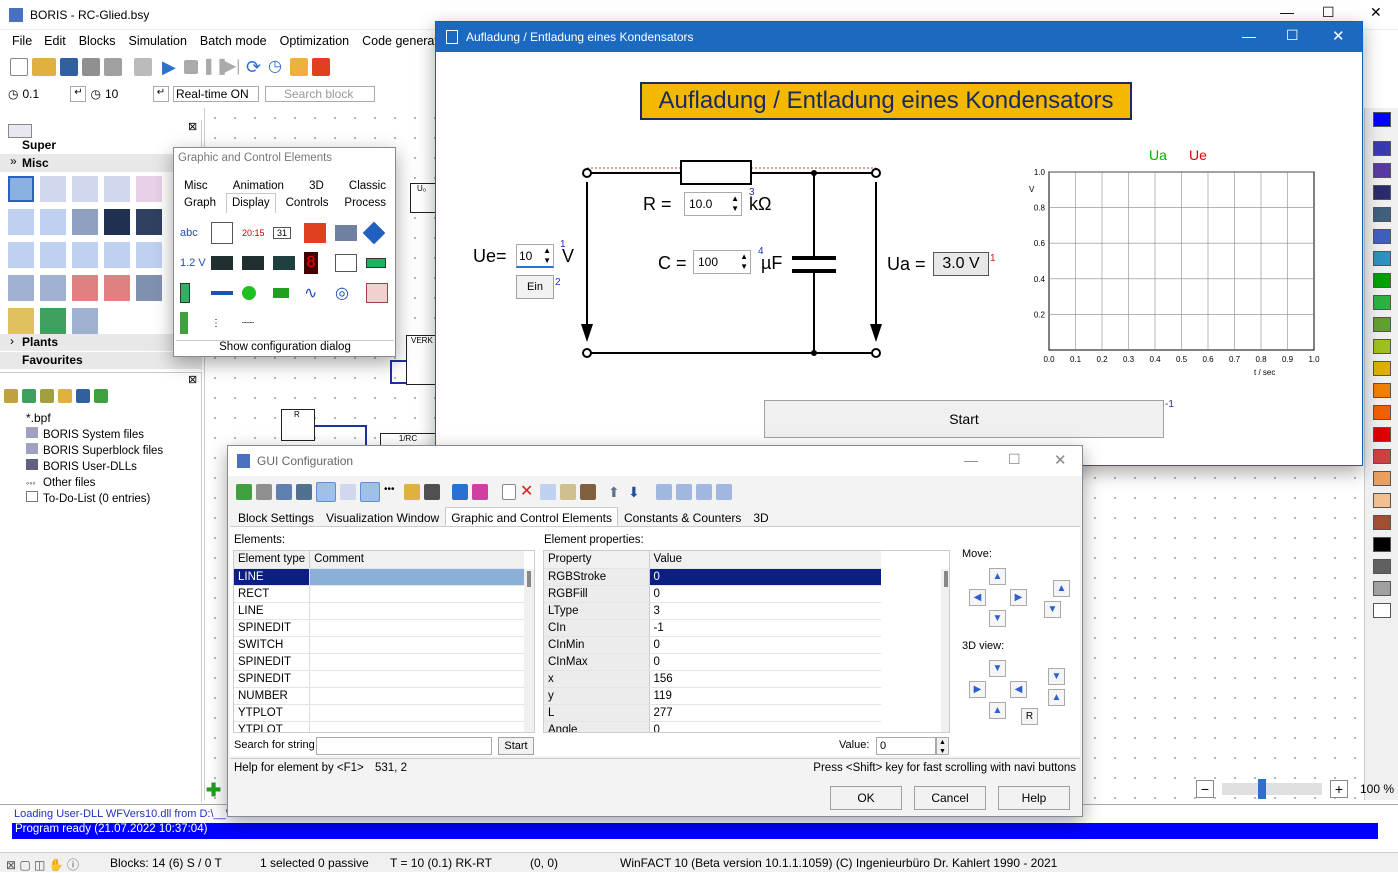 The height and width of the screenshot is (873, 1398). What do you see at coordinates (712, 577) in the screenshot?
I see `property-row: RGBStroke 0` at bounding box center [712, 577].